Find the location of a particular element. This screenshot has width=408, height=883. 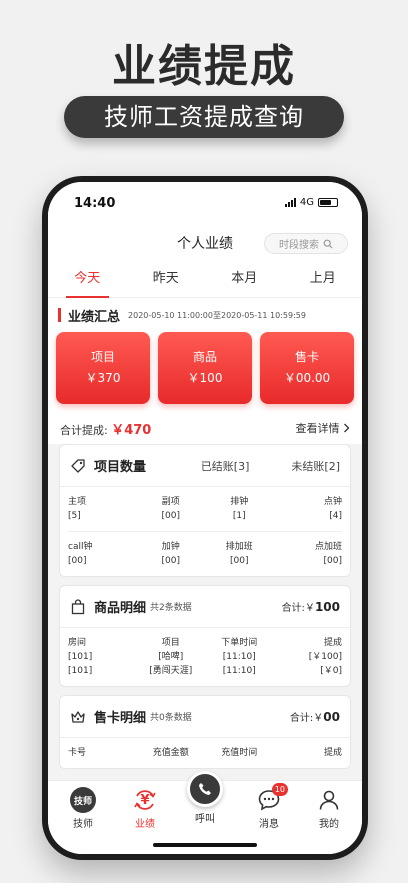

card-table: 卡号 充值金额 充值时间 提成 is located at coordinates (205, 753).